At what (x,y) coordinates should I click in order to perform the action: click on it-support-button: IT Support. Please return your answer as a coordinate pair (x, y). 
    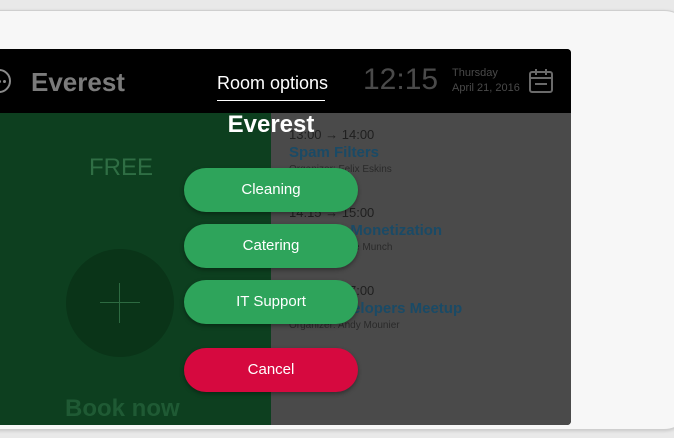
    Looking at the image, I should click on (271, 302).